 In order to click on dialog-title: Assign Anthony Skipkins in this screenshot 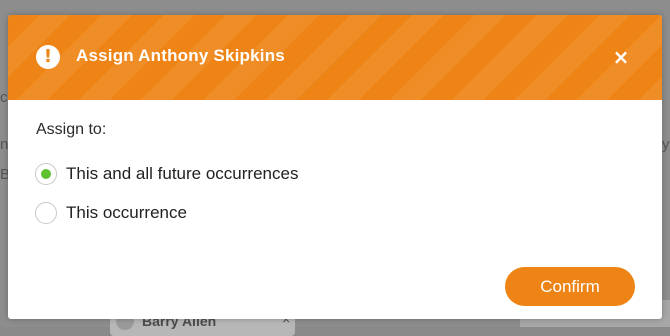, I will do `click(180, 55)`.